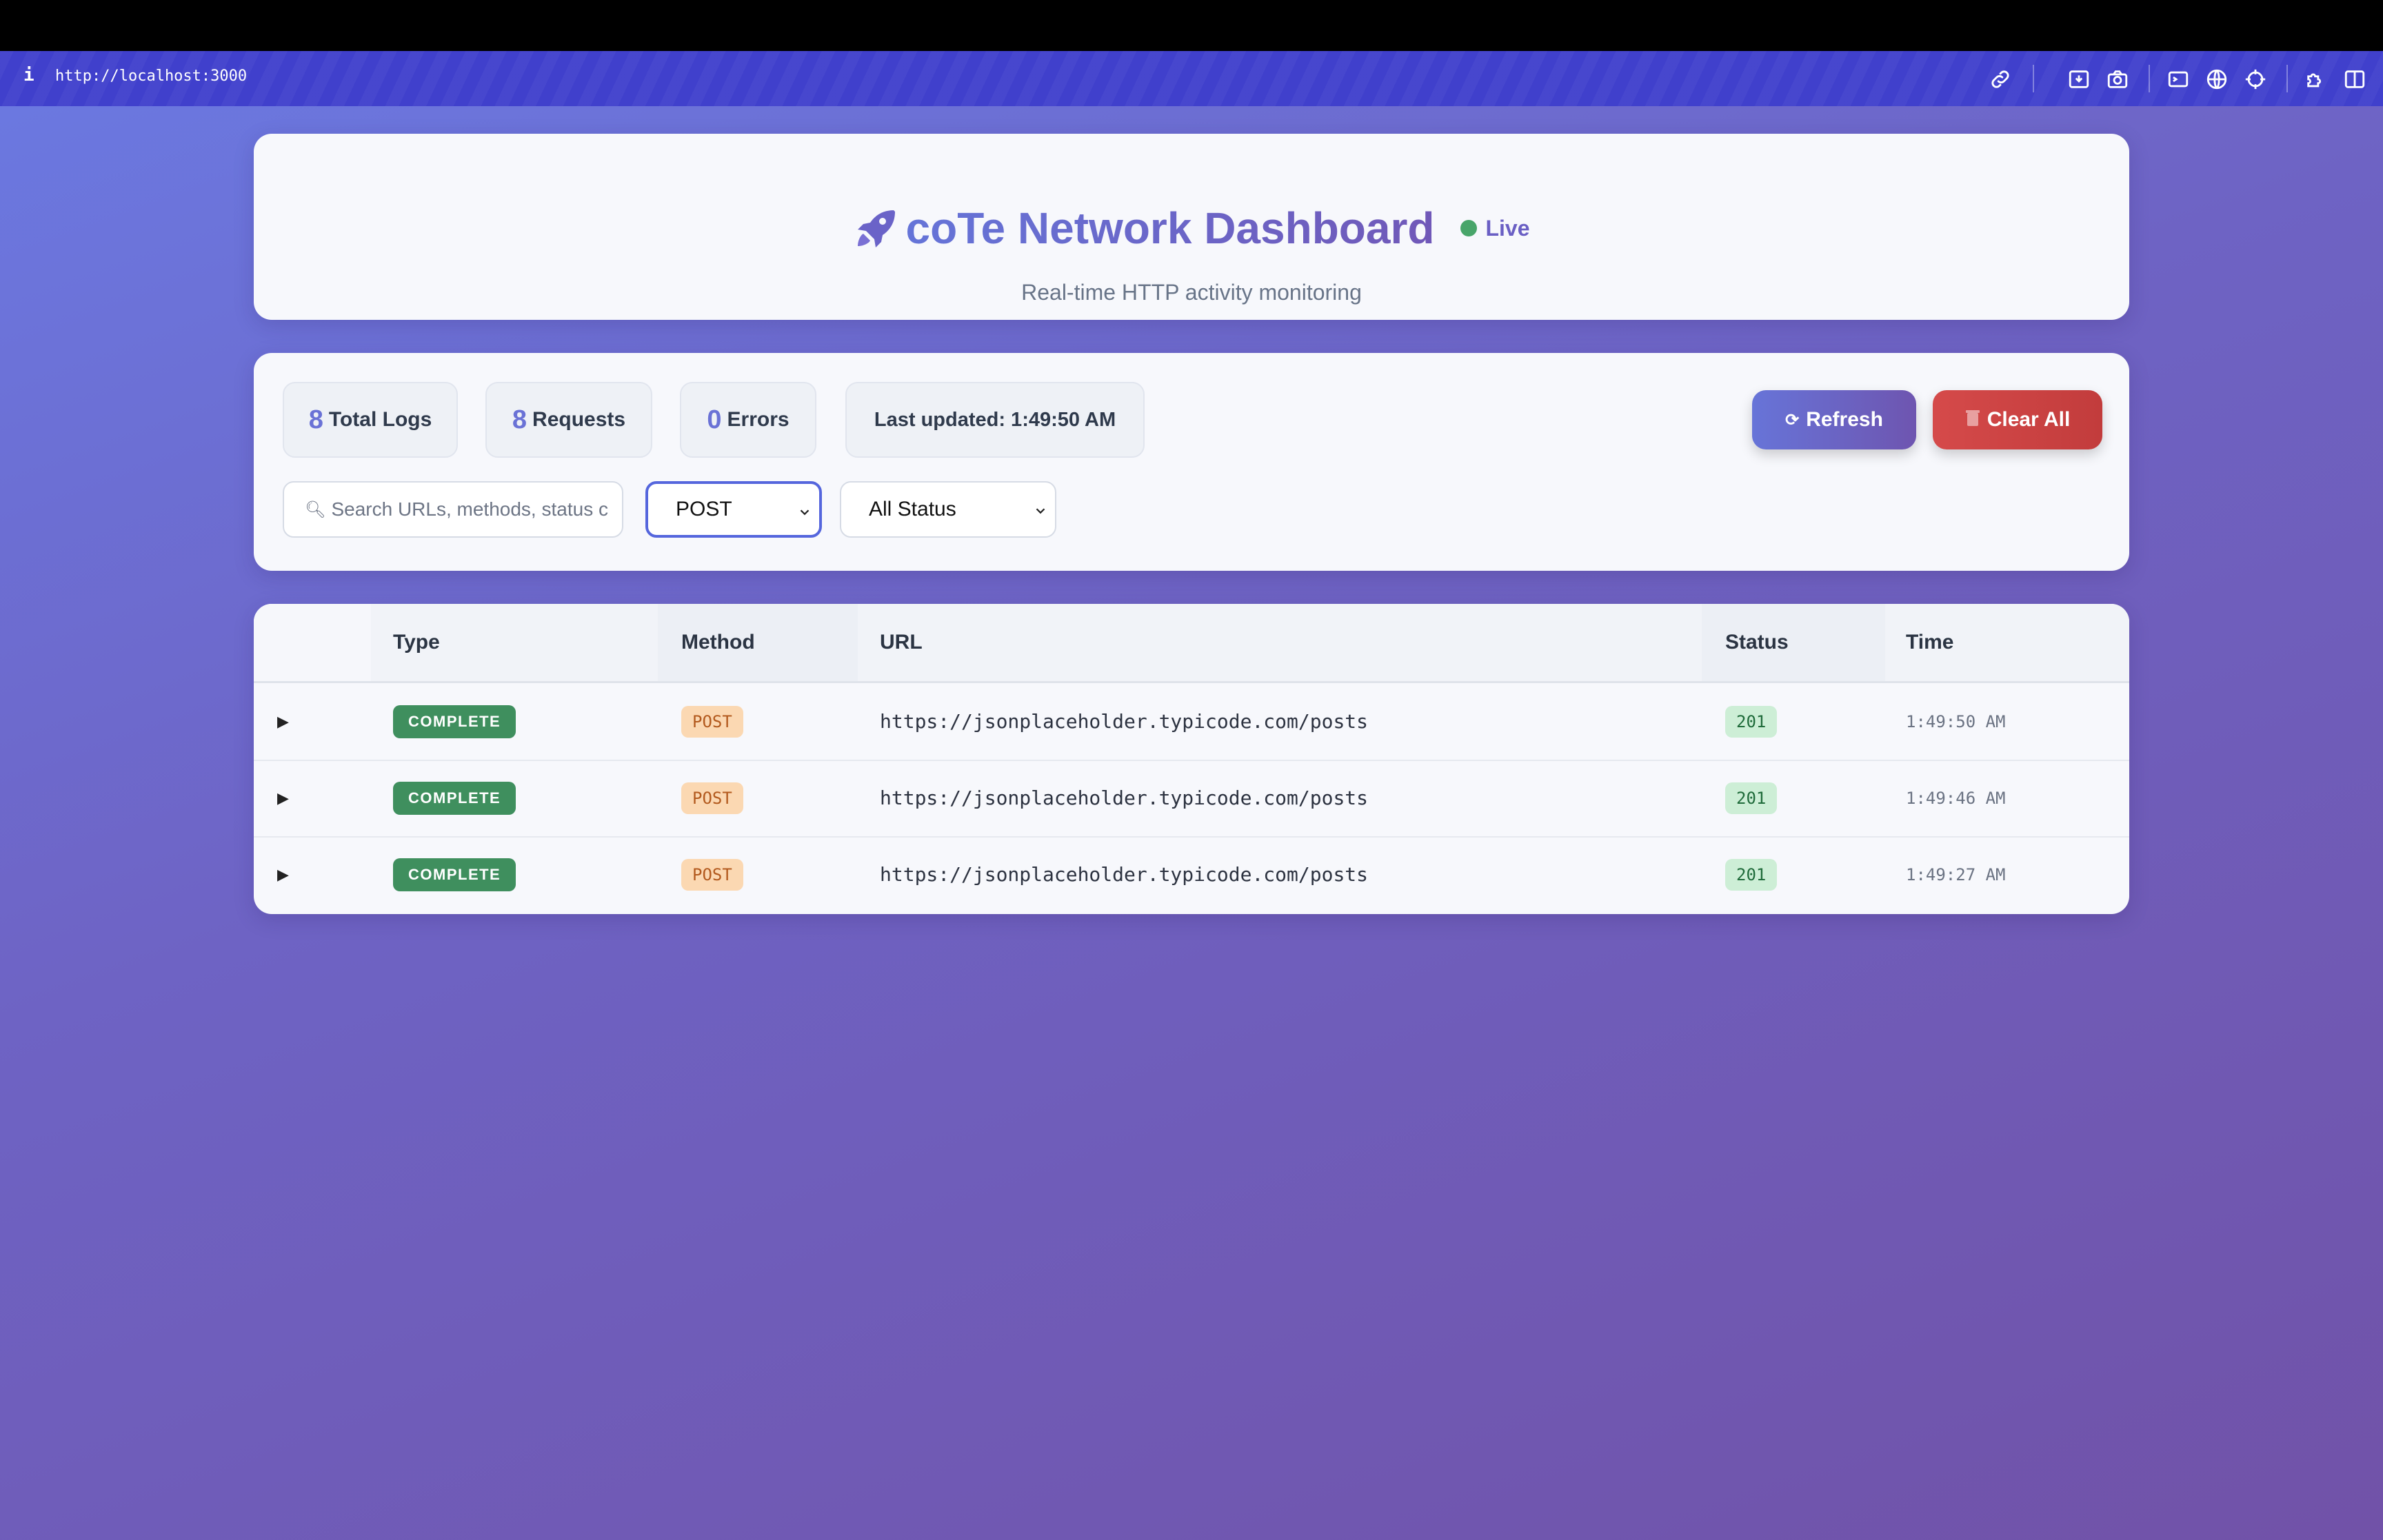  Describe the element at coordinates (151, 77) in the screenshot. I see `address-text: http://localhost:3000` at that location.